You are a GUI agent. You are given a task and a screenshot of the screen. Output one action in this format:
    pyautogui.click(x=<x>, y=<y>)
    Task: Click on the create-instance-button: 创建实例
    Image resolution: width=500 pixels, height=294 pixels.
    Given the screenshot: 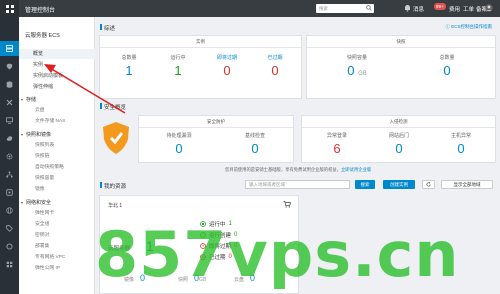 What is the action you would take?
    pyautogui.click(x=399, y=184)
    